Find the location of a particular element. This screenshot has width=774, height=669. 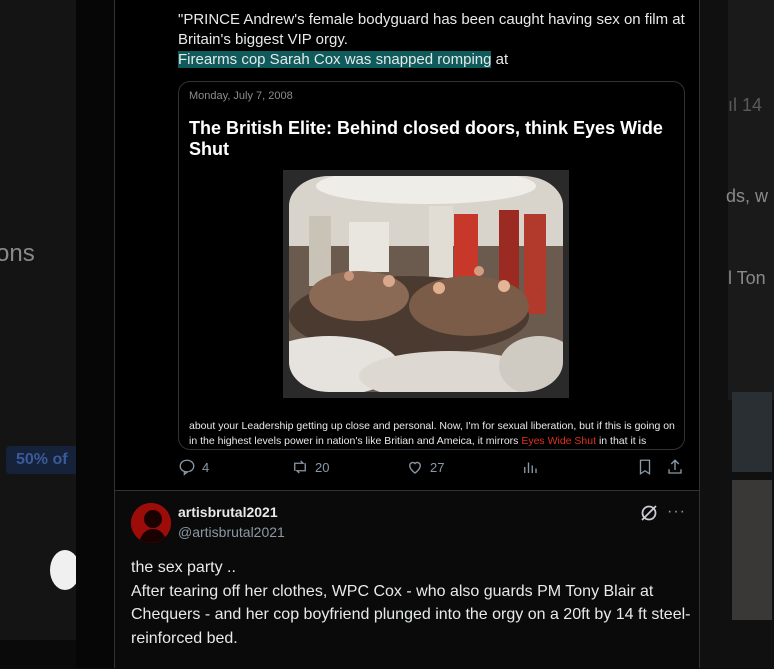

repost-icon is located at coordinates (300, 467).